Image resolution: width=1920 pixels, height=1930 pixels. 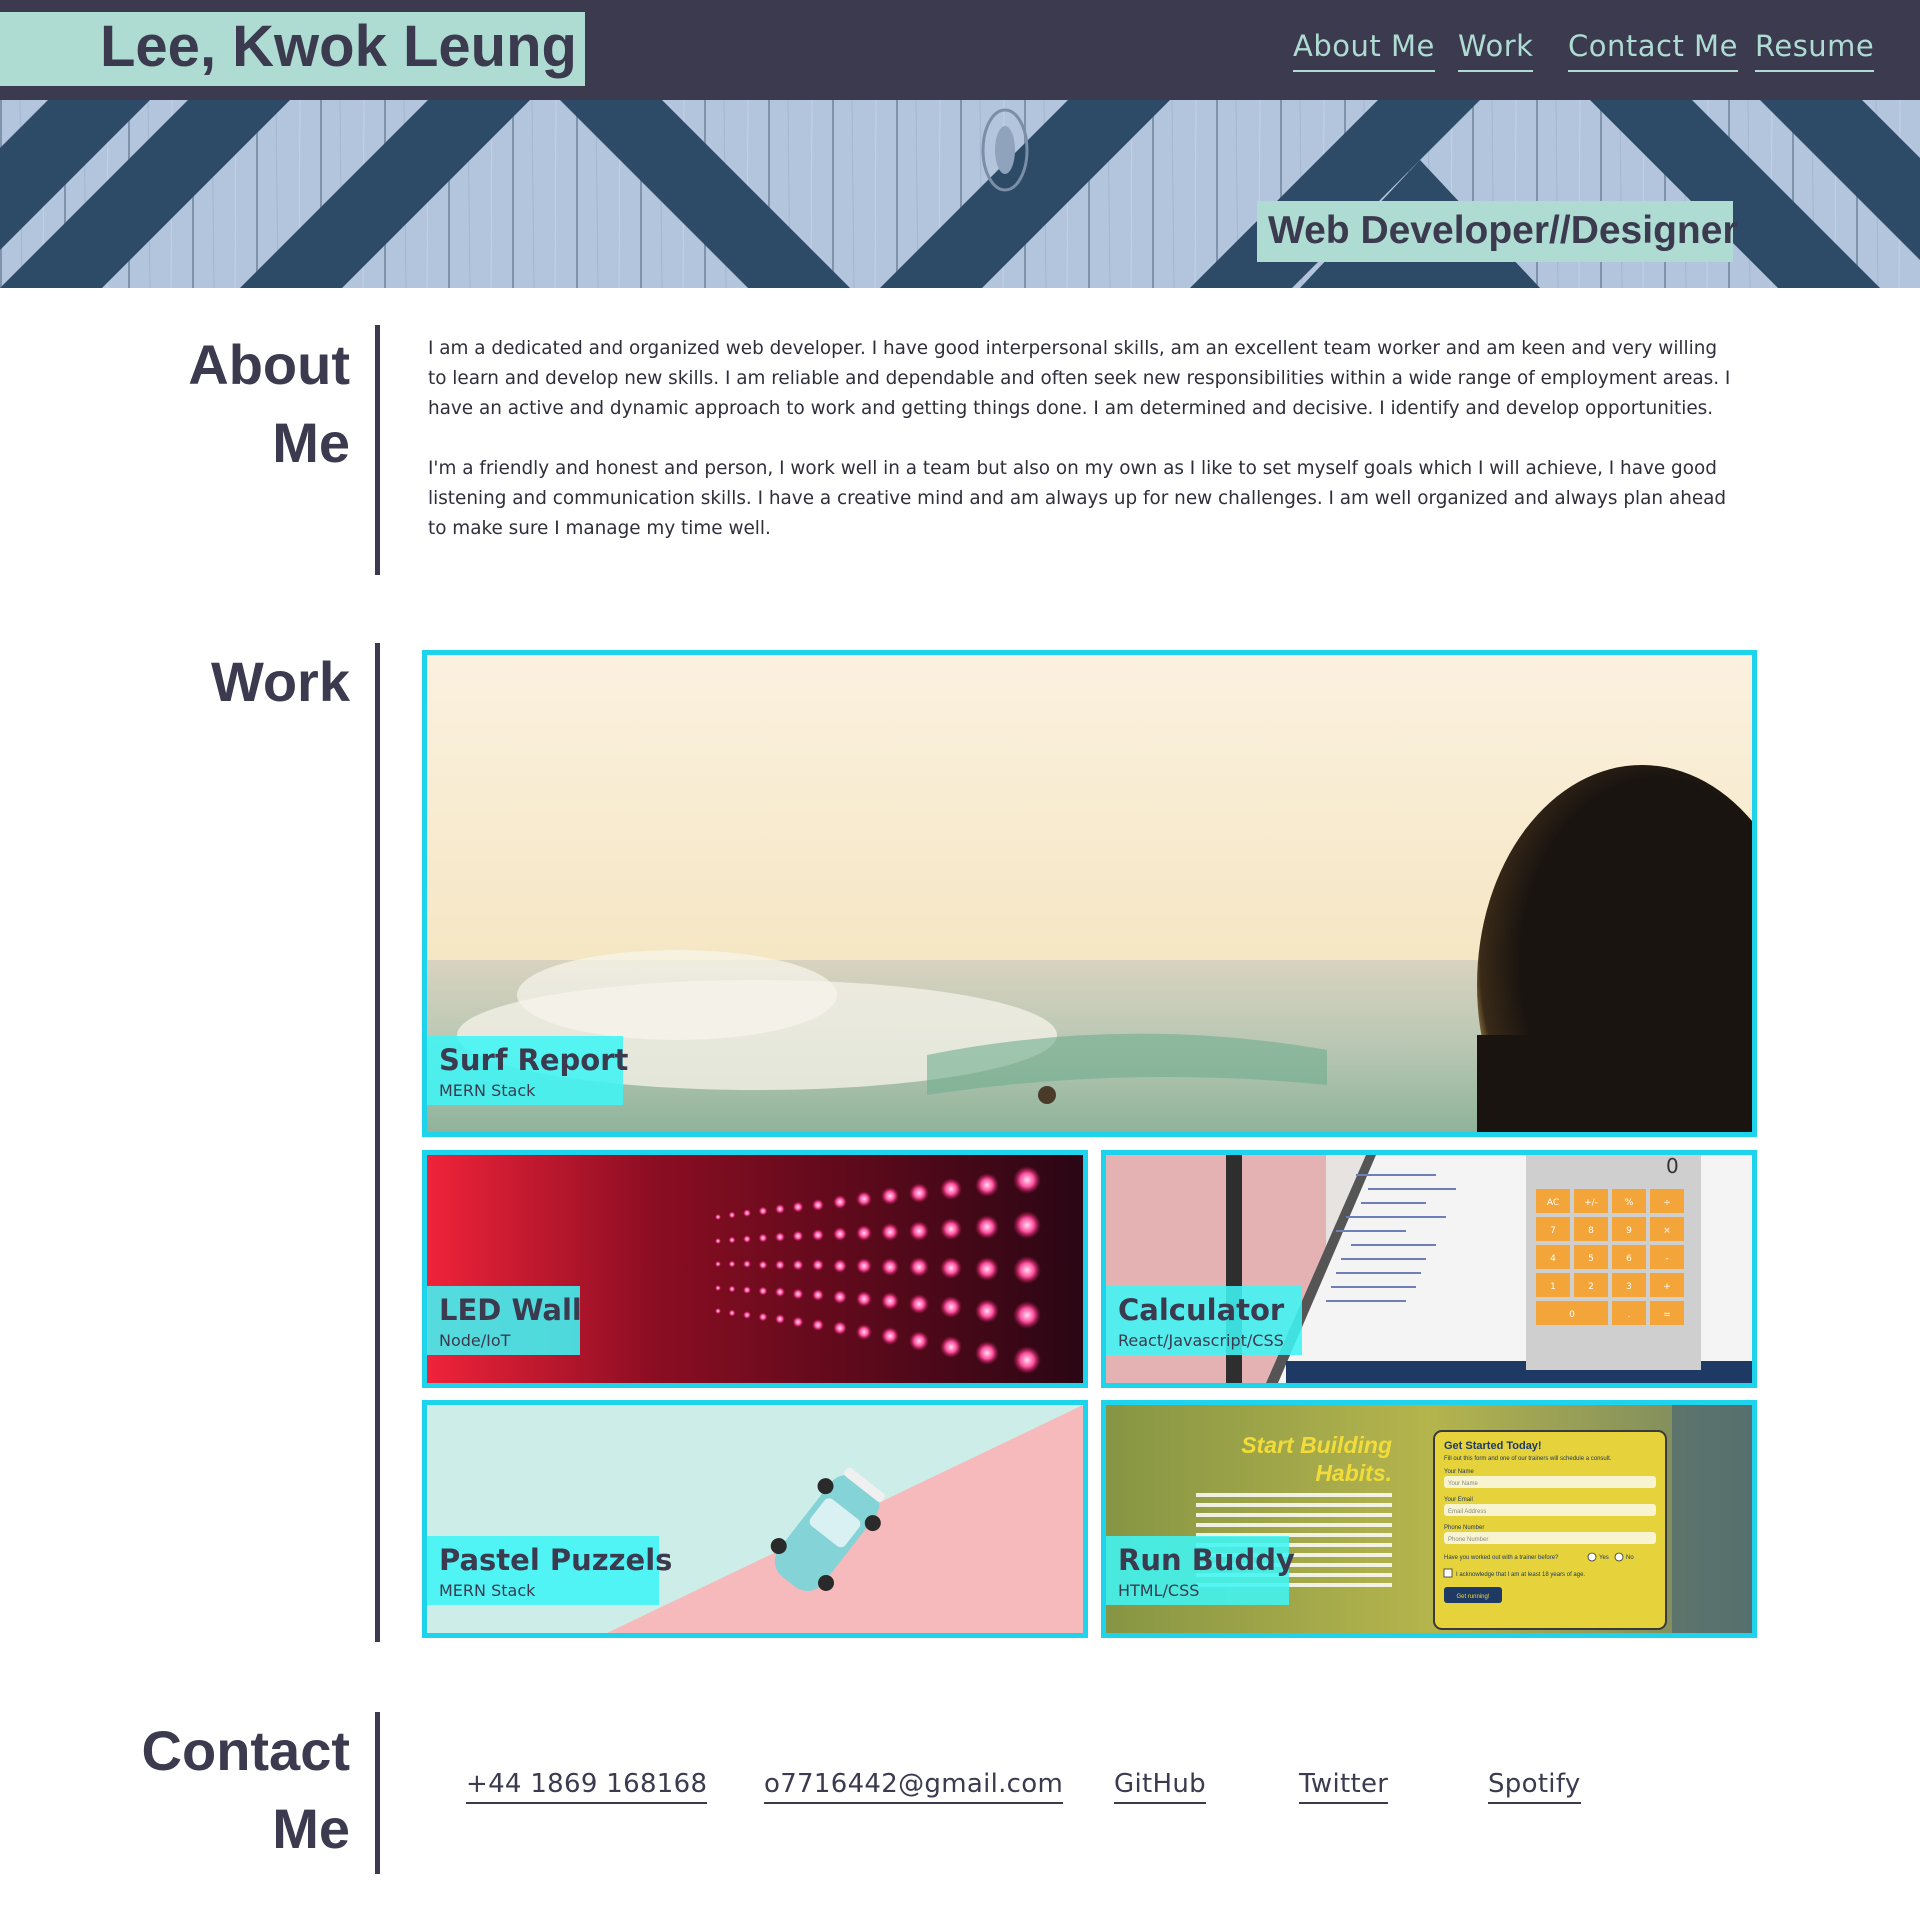 I want to click on run-buddy-name-placeholder: Your Name, so click(x=1463, y=1484).